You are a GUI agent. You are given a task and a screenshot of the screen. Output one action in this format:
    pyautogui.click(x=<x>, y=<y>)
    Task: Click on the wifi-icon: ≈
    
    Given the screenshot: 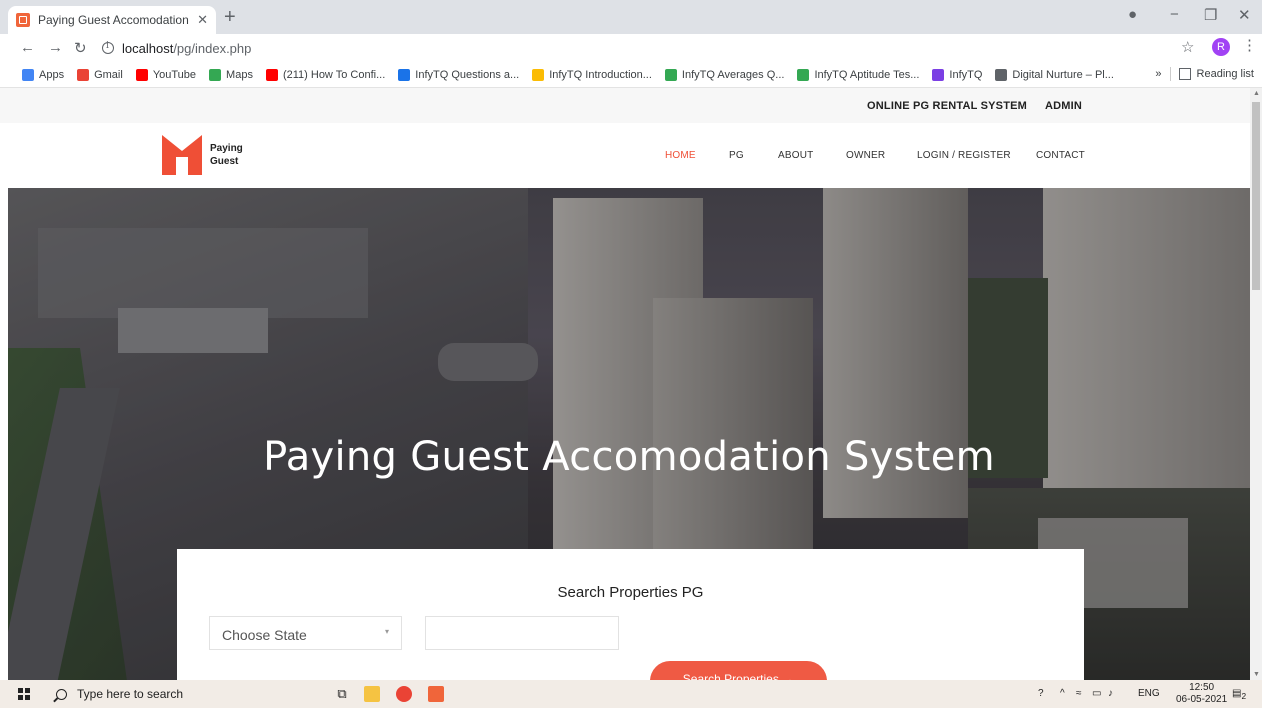 What is the action you would take?
    pyautogui.click(x=1079, y=693)
    